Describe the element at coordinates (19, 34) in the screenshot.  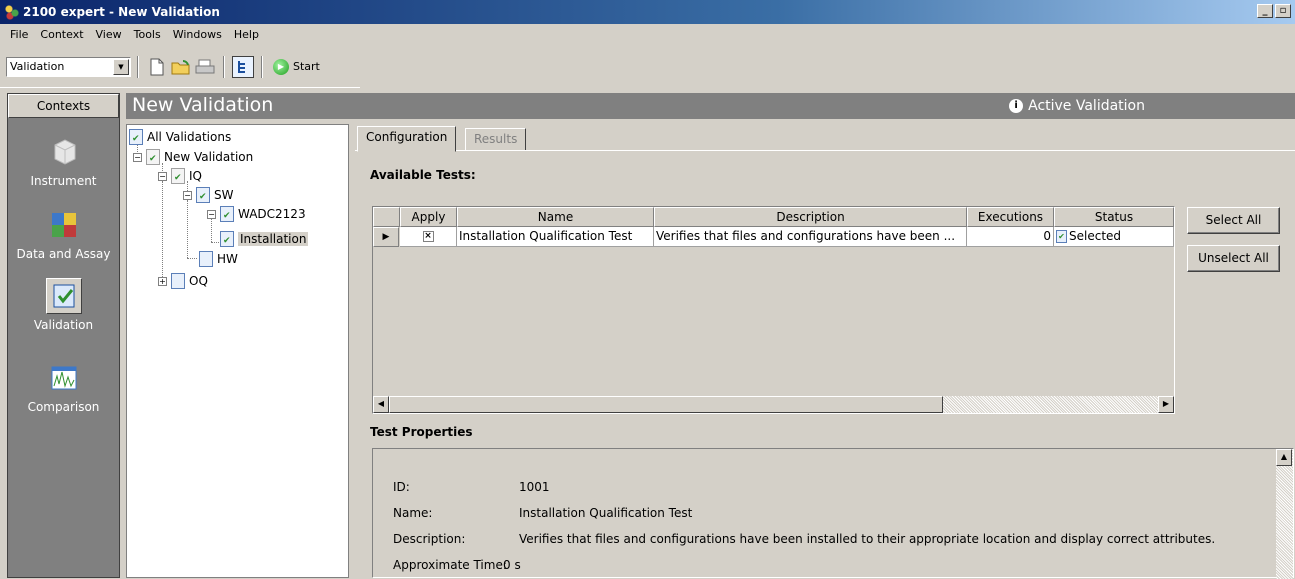
I see `menu-file: File` at that location.